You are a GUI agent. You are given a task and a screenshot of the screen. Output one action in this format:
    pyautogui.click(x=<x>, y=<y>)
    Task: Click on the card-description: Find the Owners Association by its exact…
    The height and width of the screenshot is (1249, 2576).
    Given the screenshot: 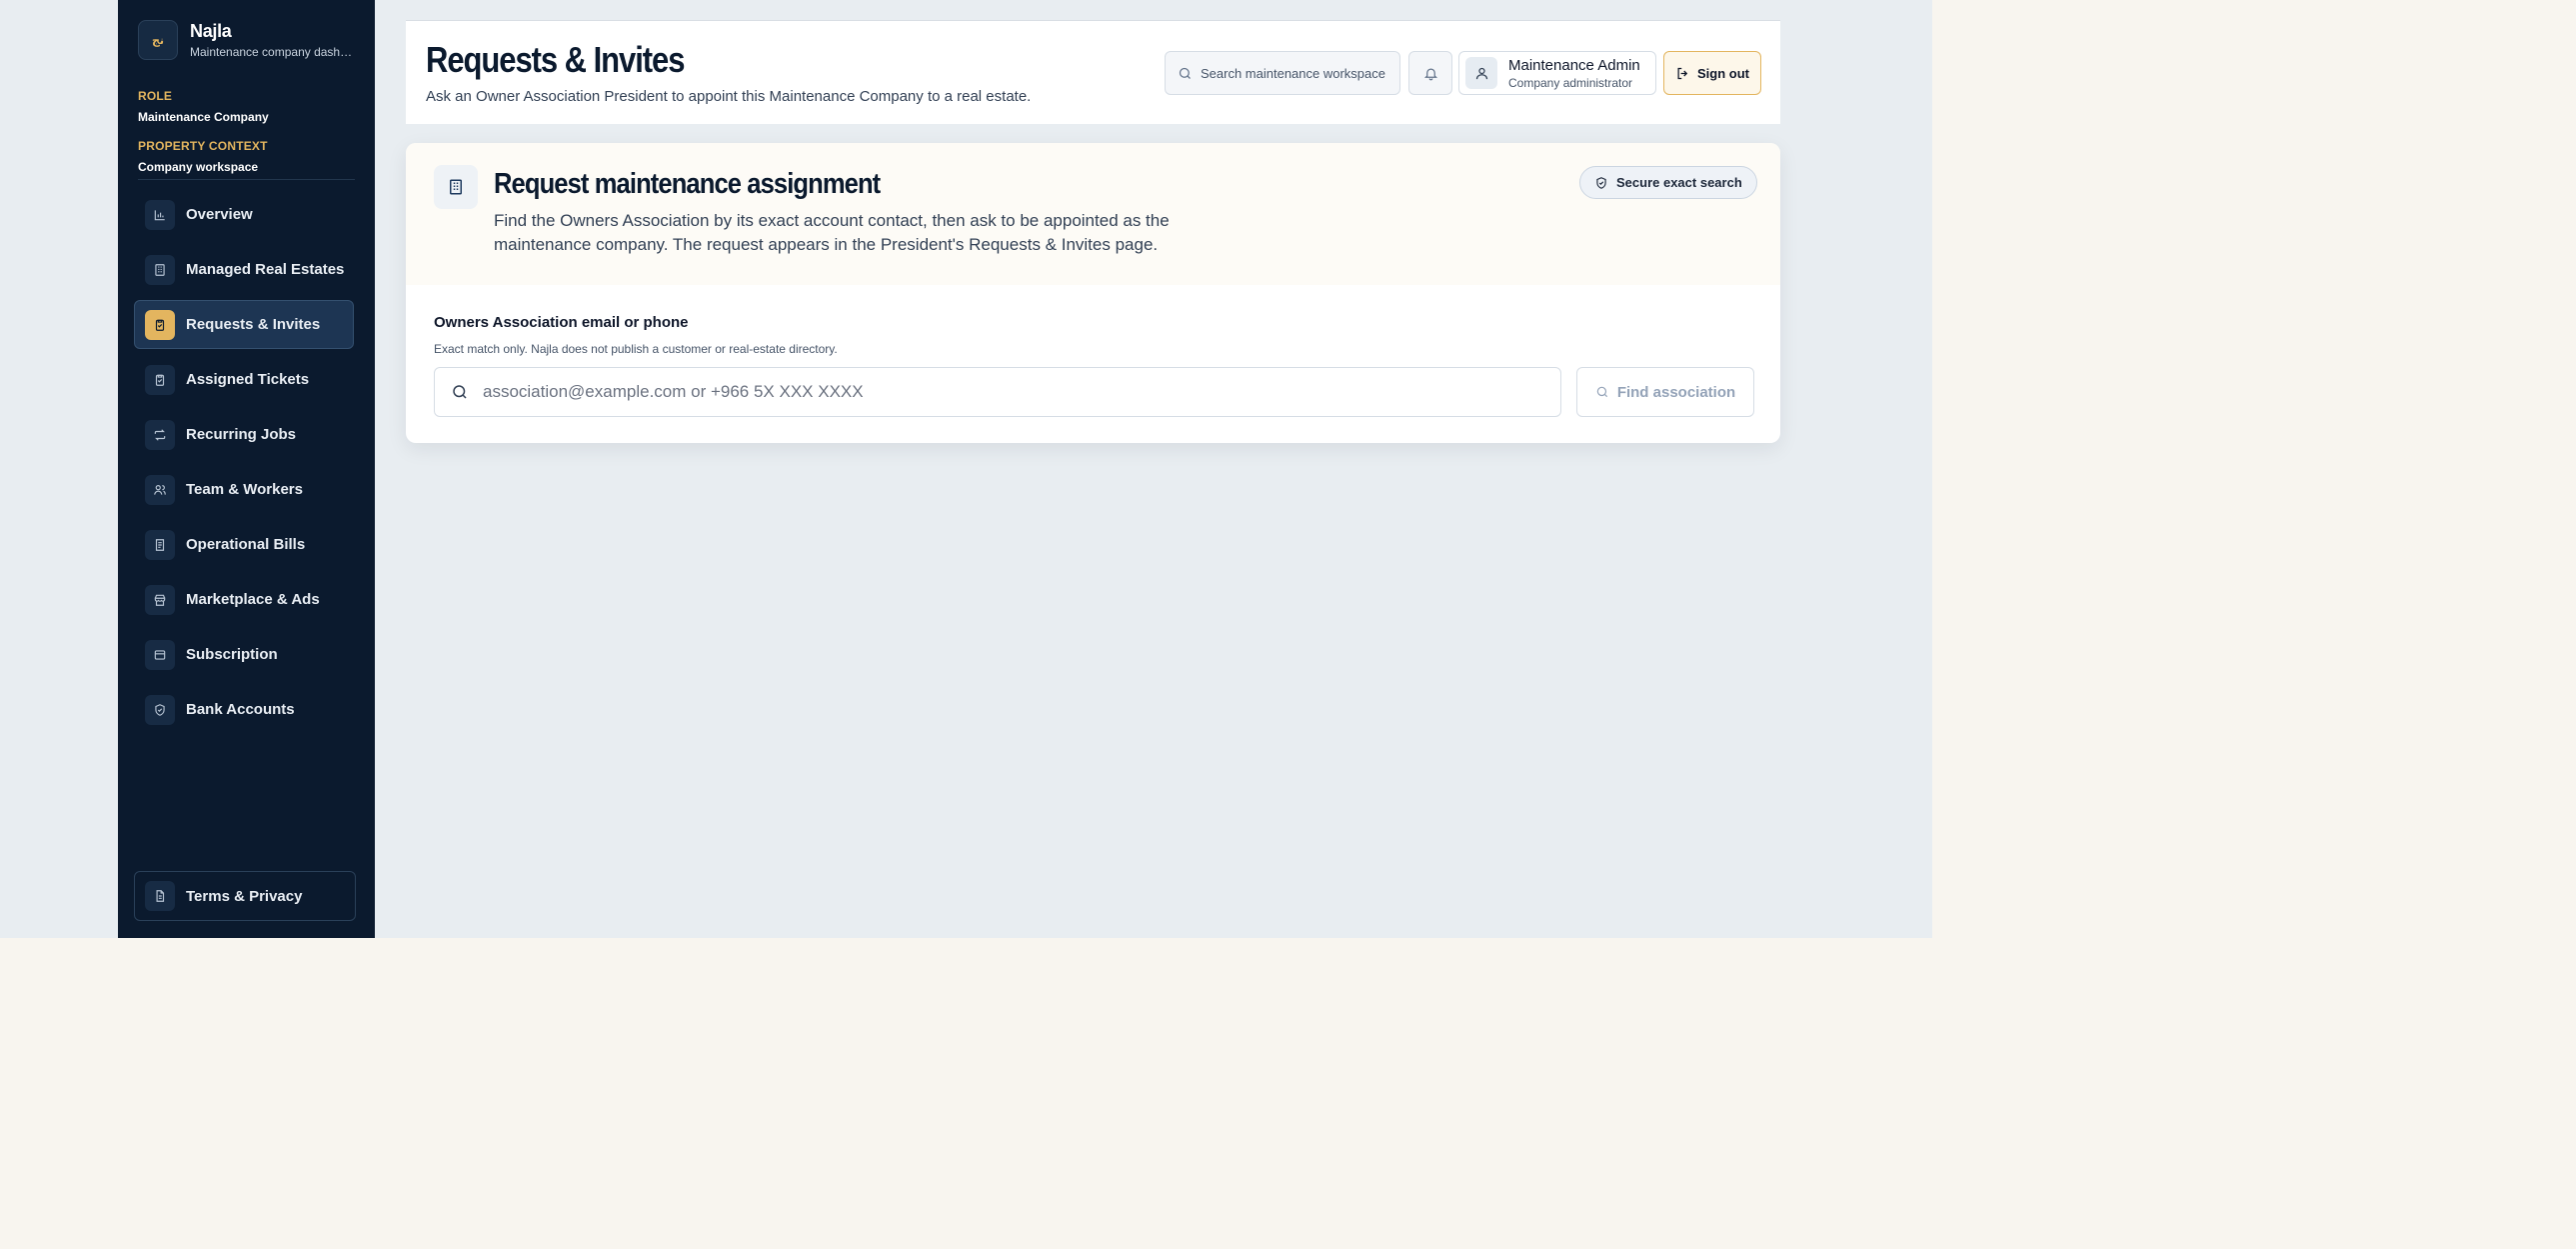 What is the action you would take?
    pyautogui.click(x=832, y=232)
    